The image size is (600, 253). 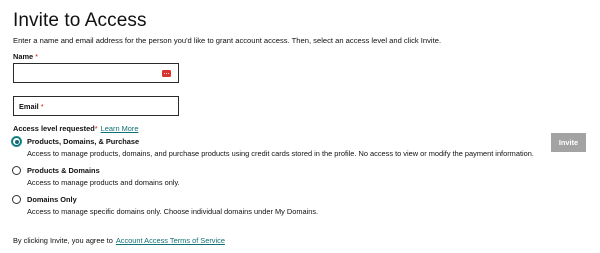 I want to click on email-input, so click(x=96, y=106).